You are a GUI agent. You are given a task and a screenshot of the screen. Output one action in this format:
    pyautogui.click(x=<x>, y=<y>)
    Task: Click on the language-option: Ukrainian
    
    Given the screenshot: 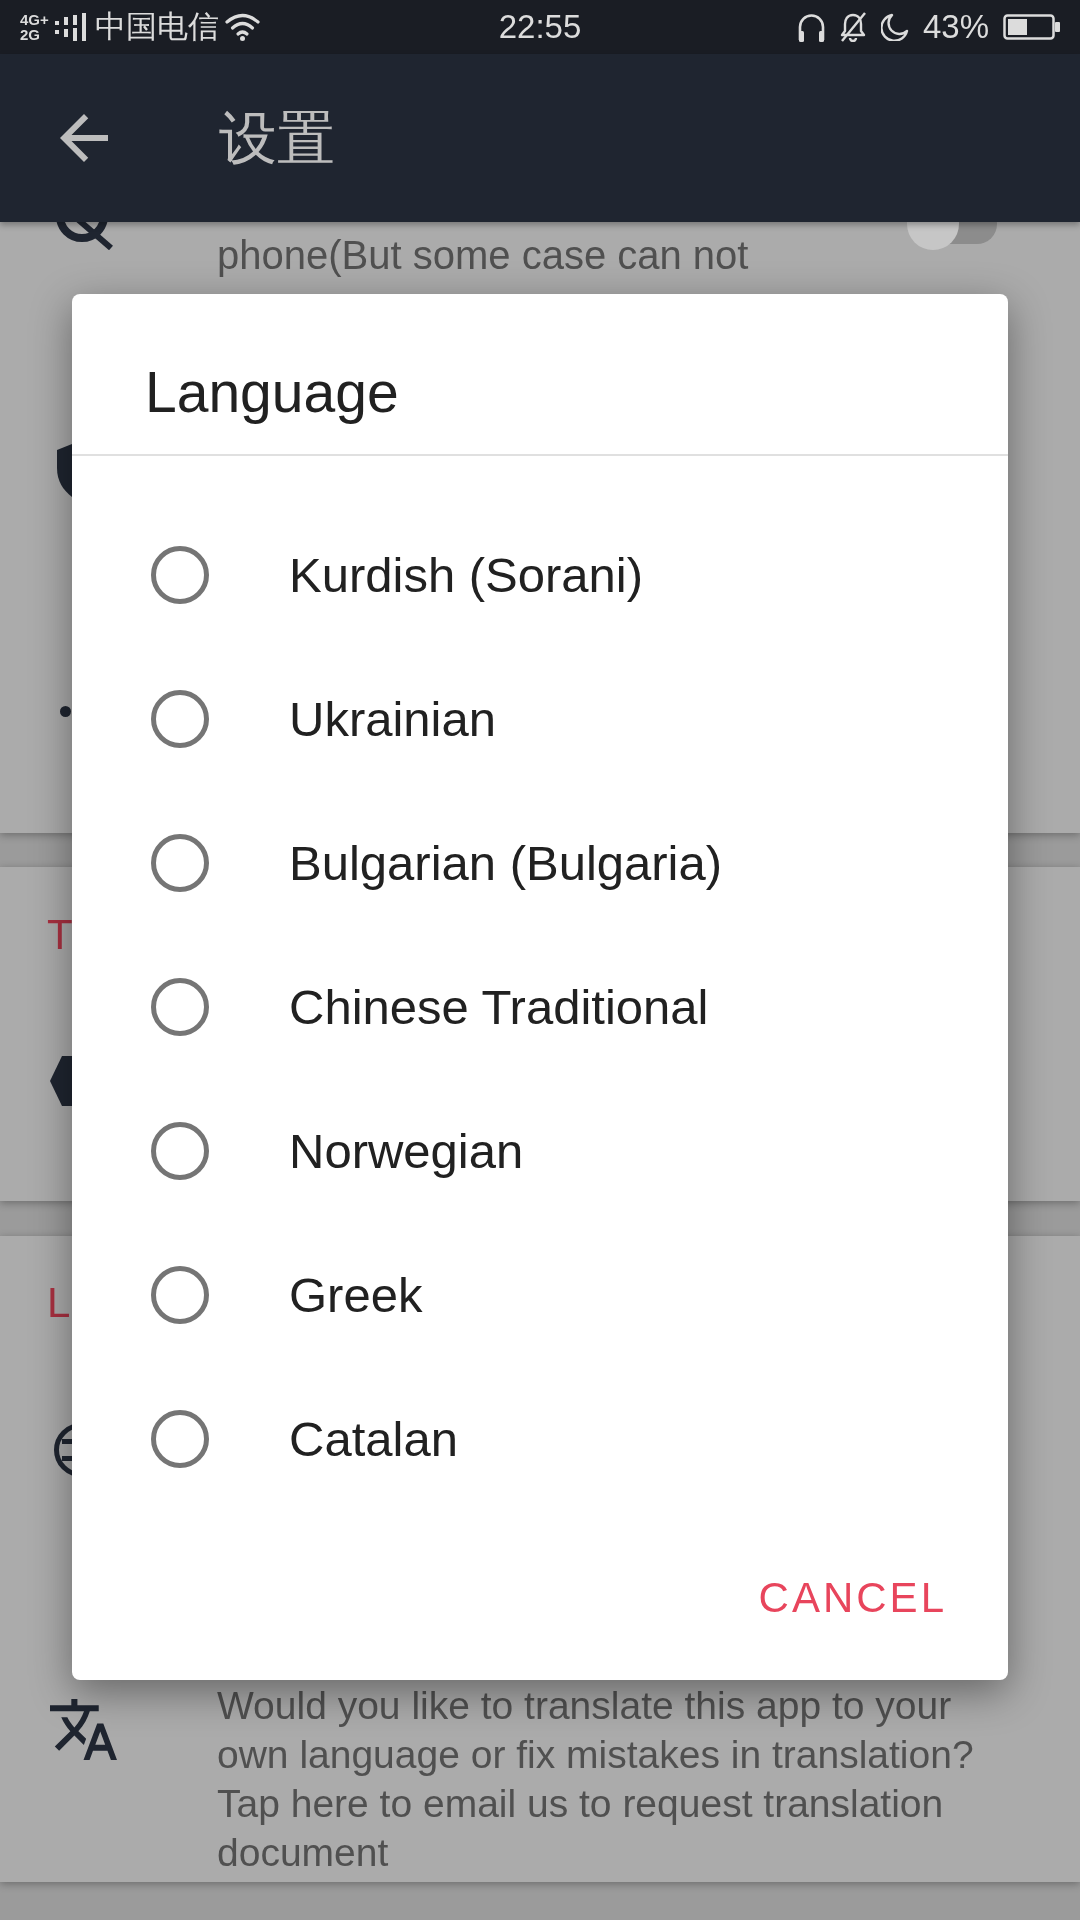 What is the action you would take?
    pyautogui.click(x=540, y=719)
    